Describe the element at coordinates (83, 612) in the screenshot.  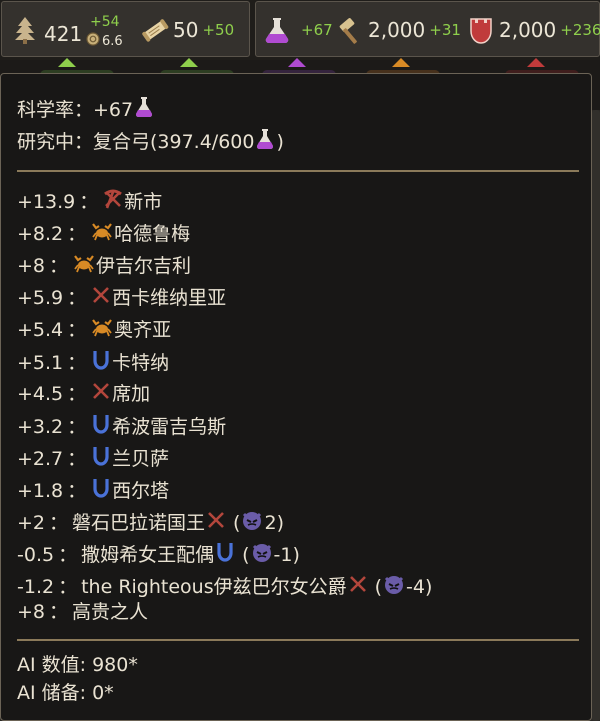
I see `noble-row: +8： 高贵之人` at that location.